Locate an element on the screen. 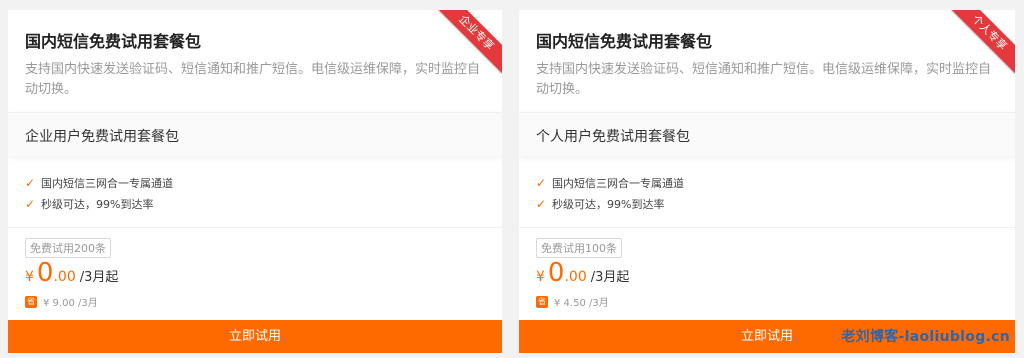 This screenshot has width=1024, height=358. ribbon-label: 企业专享 is located at coordinates (470, 42).